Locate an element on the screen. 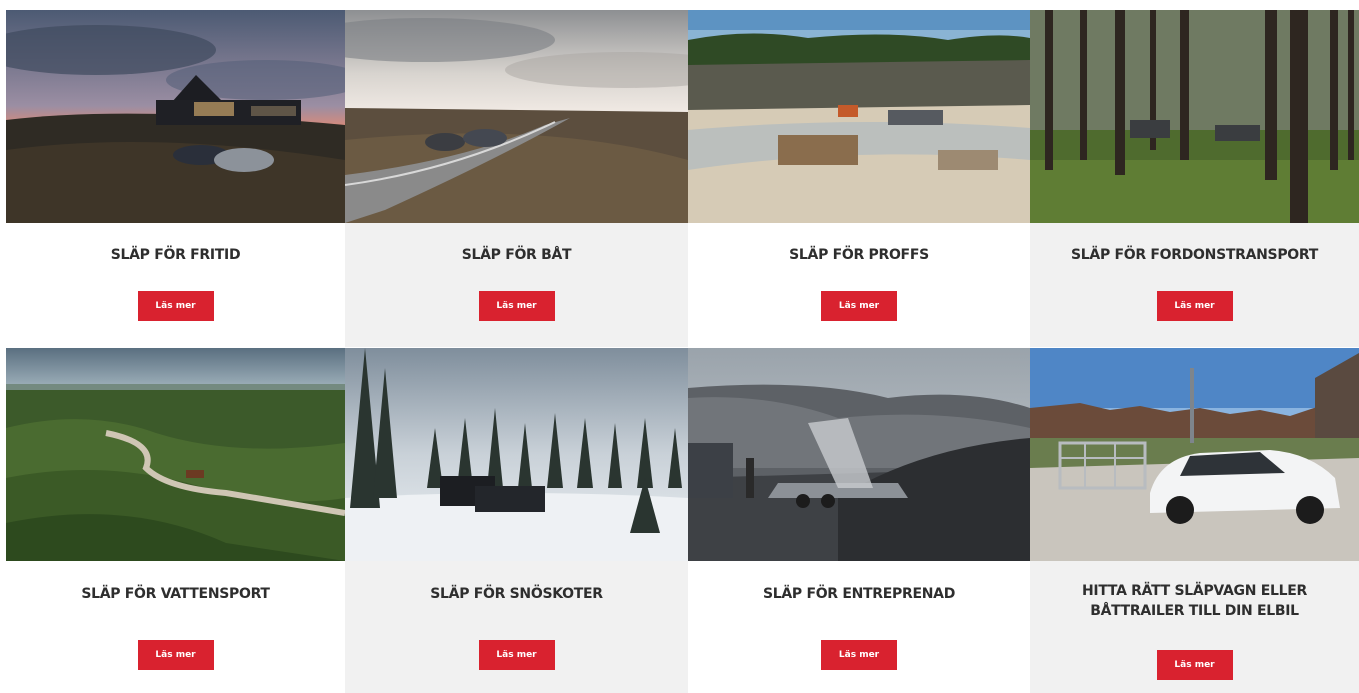 Image resolution: width=1359 pixels, height=693 pixels. card-title: SLÄP FÖR SNÖSKOTER is located at coordinates (516, 594).